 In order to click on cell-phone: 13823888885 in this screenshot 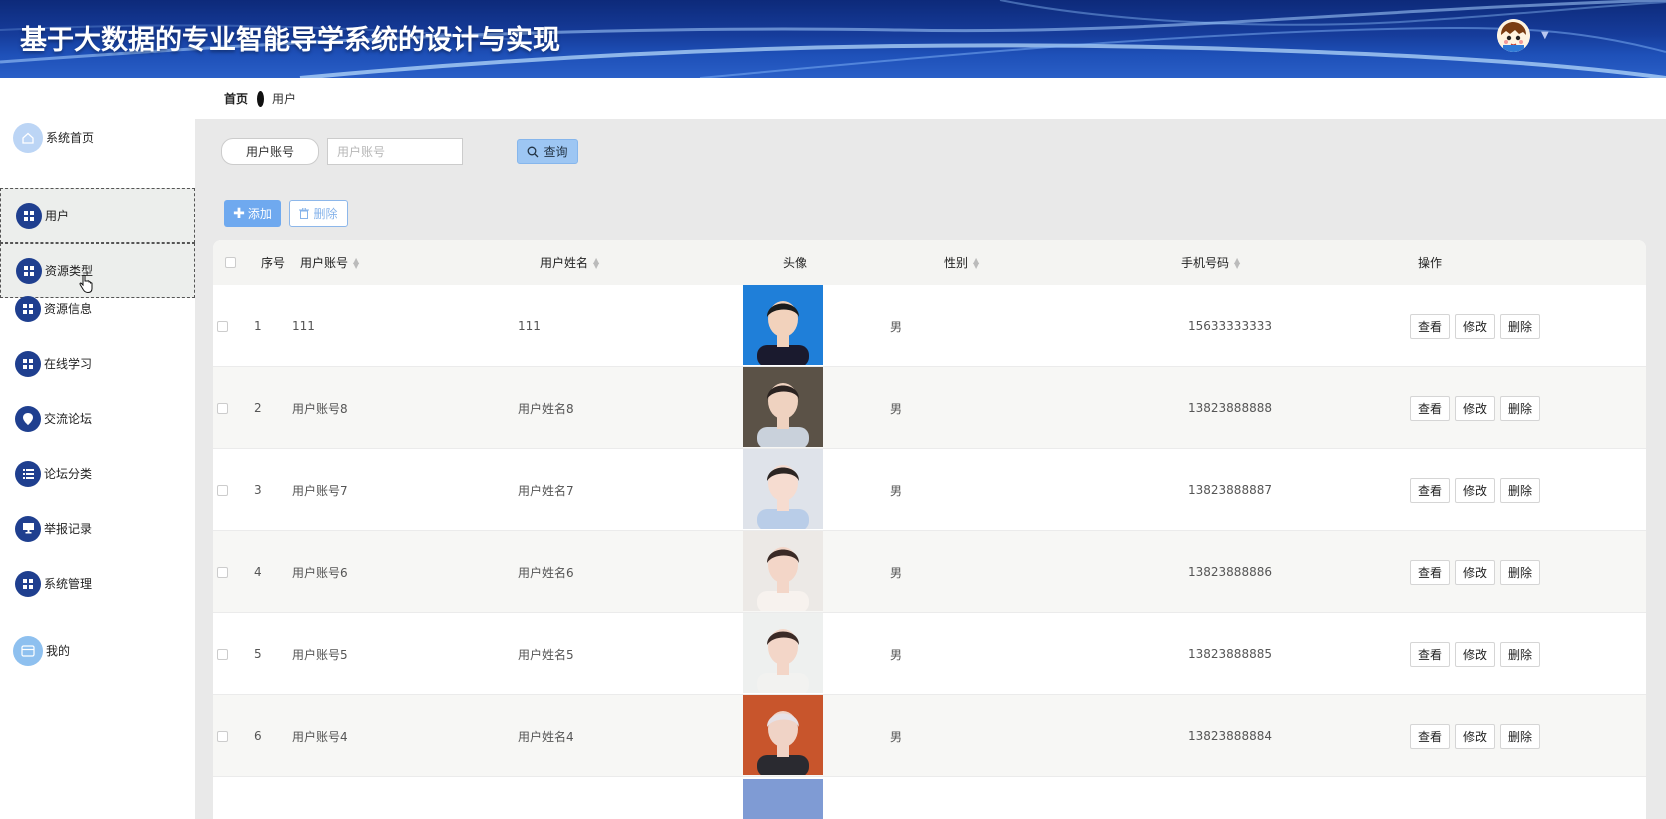, I will do `click(1230, 654)`.